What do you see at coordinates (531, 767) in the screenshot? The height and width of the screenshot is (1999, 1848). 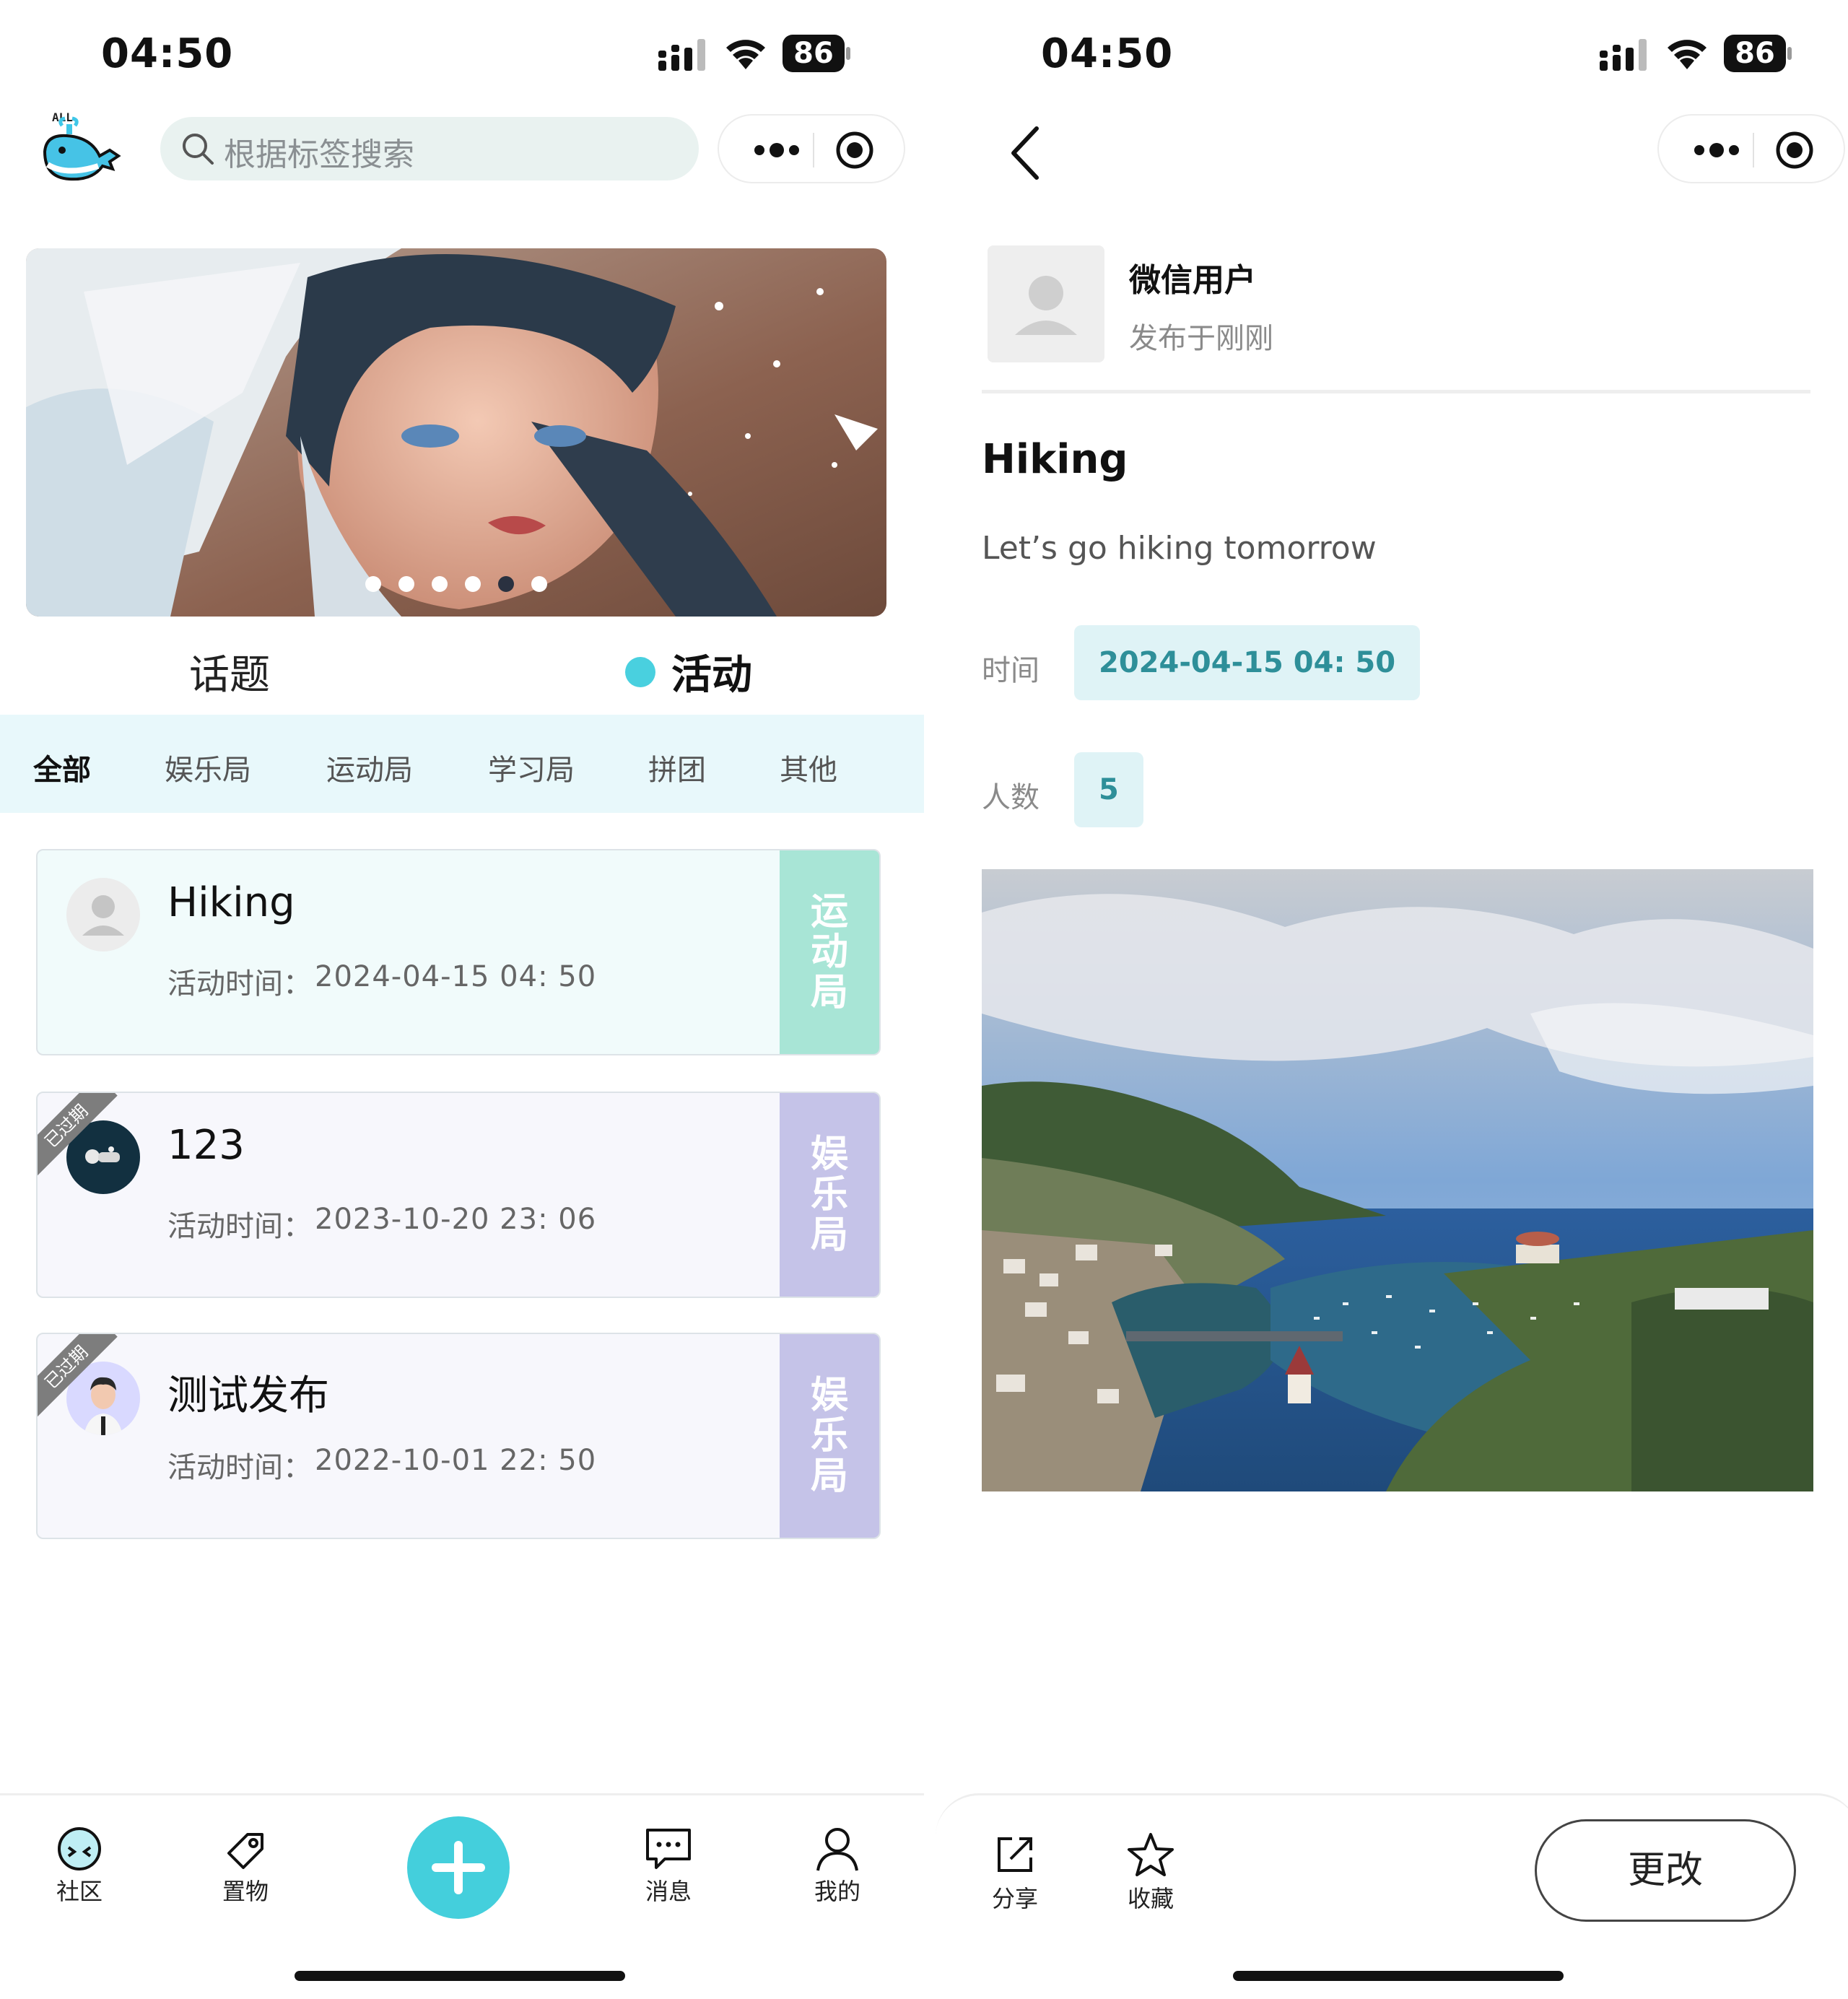 I see `subtab-study: 学习局` at bounding box center [531, 767].